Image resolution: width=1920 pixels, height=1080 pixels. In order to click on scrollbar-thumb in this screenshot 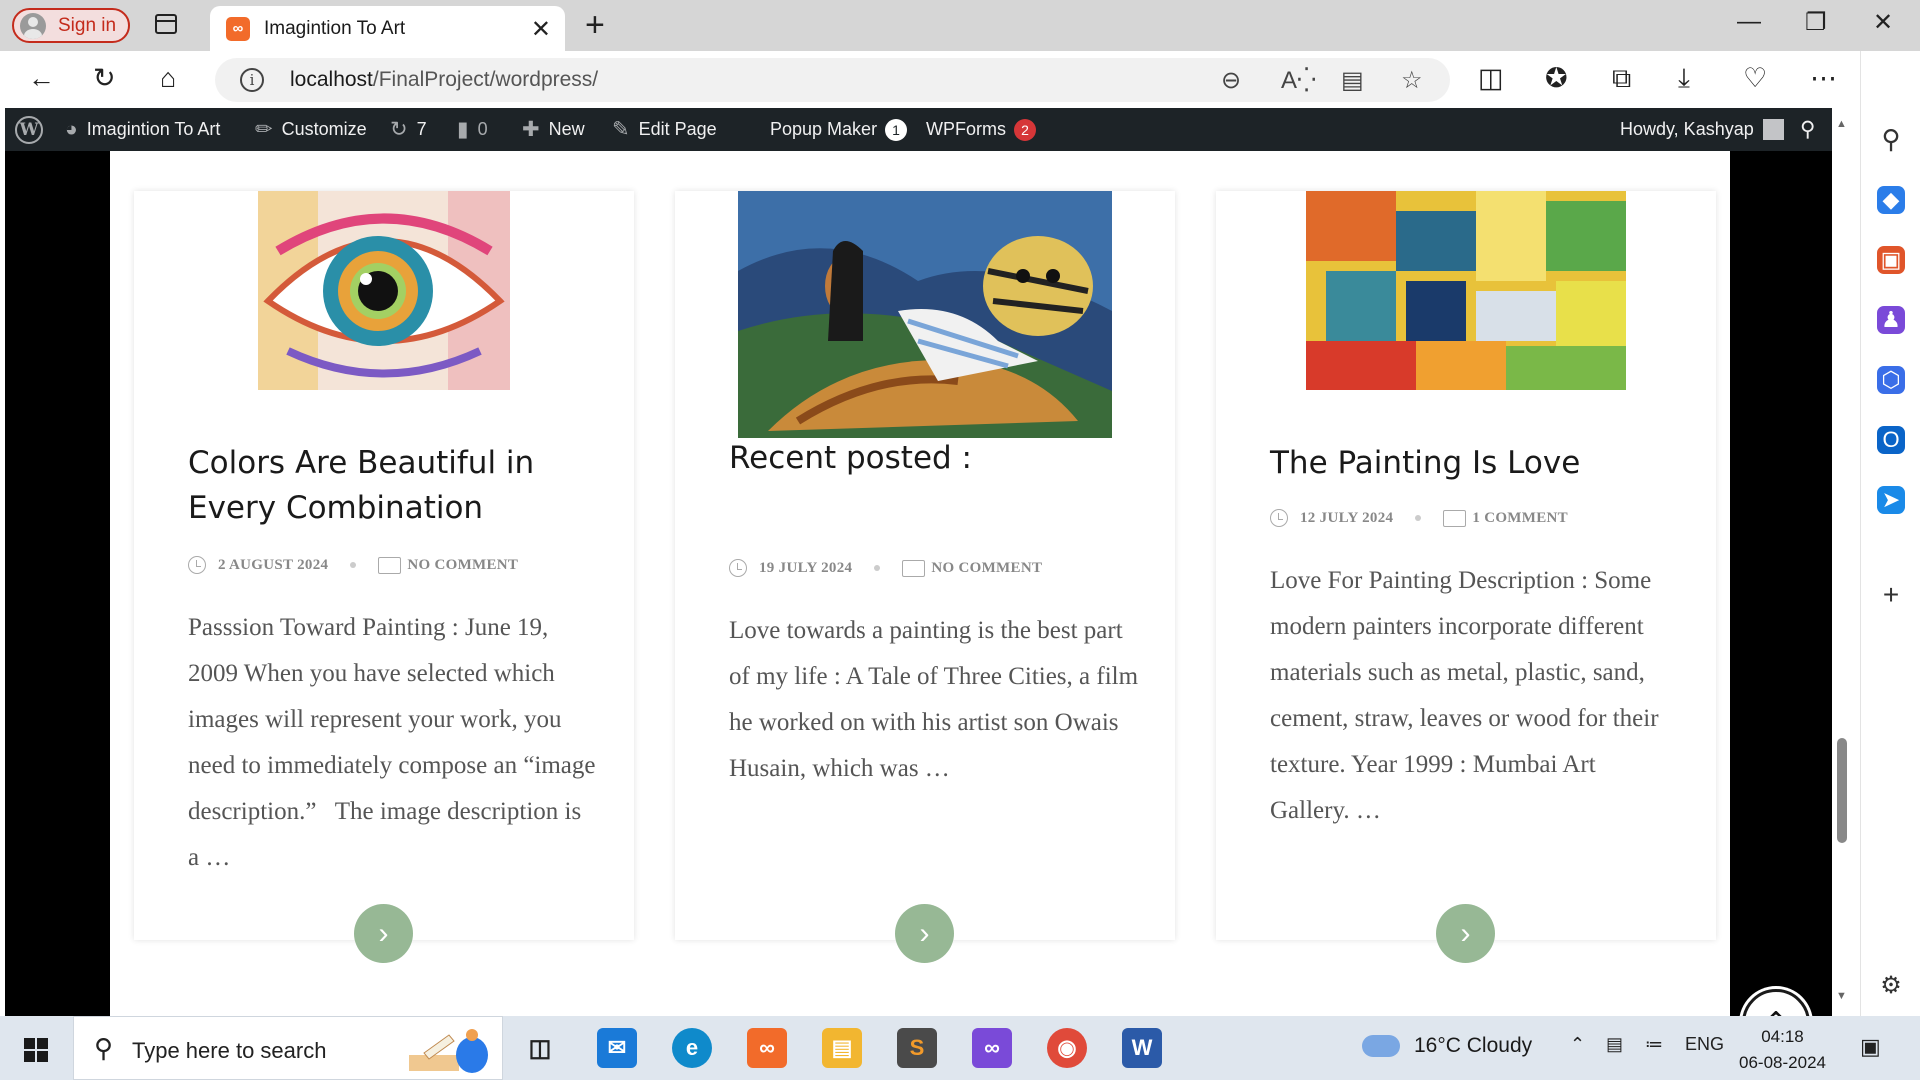, I will do `click(1842, 790)`.